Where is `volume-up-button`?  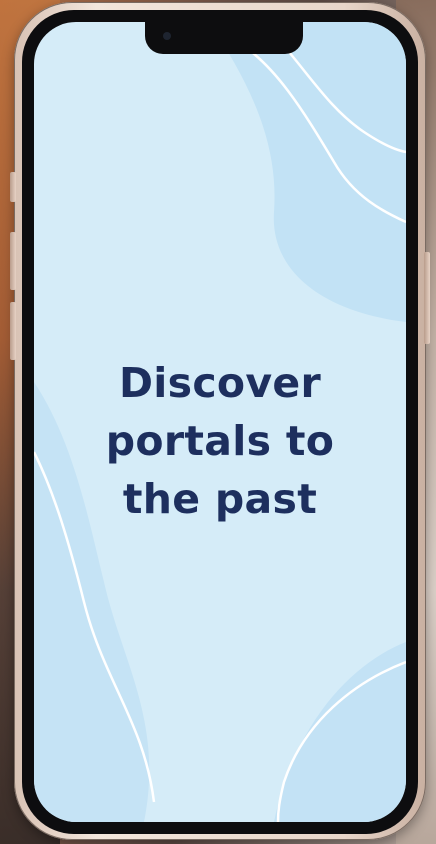
volume-up-button is located at coordinates (13, 261).